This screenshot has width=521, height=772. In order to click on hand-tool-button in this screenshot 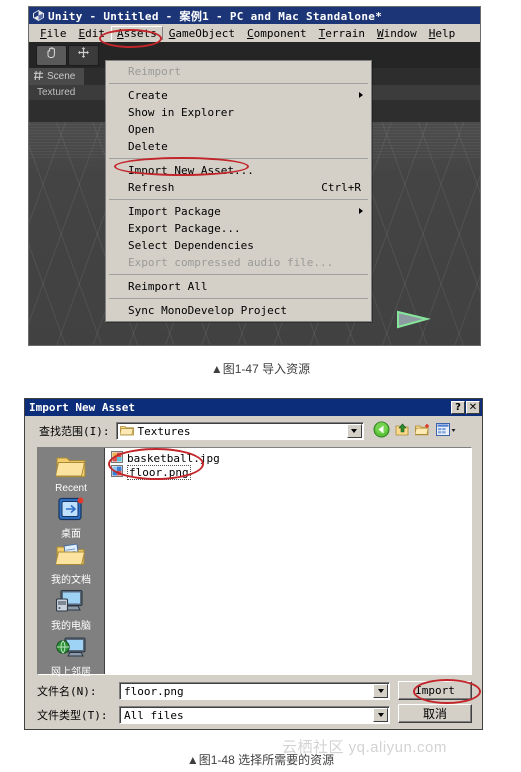, I will do `click(51, 55)`.